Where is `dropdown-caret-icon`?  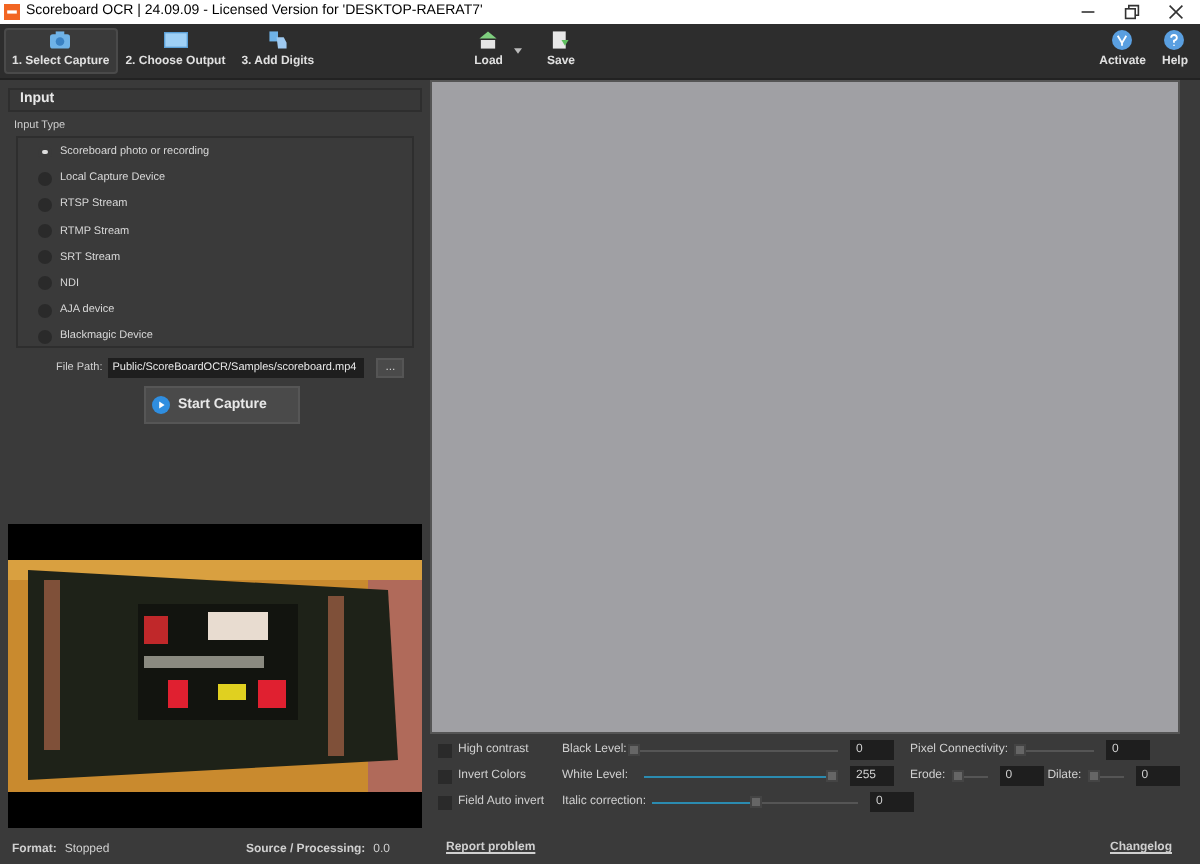 dropdown-caret-icon is located at coordinates (518, 51).